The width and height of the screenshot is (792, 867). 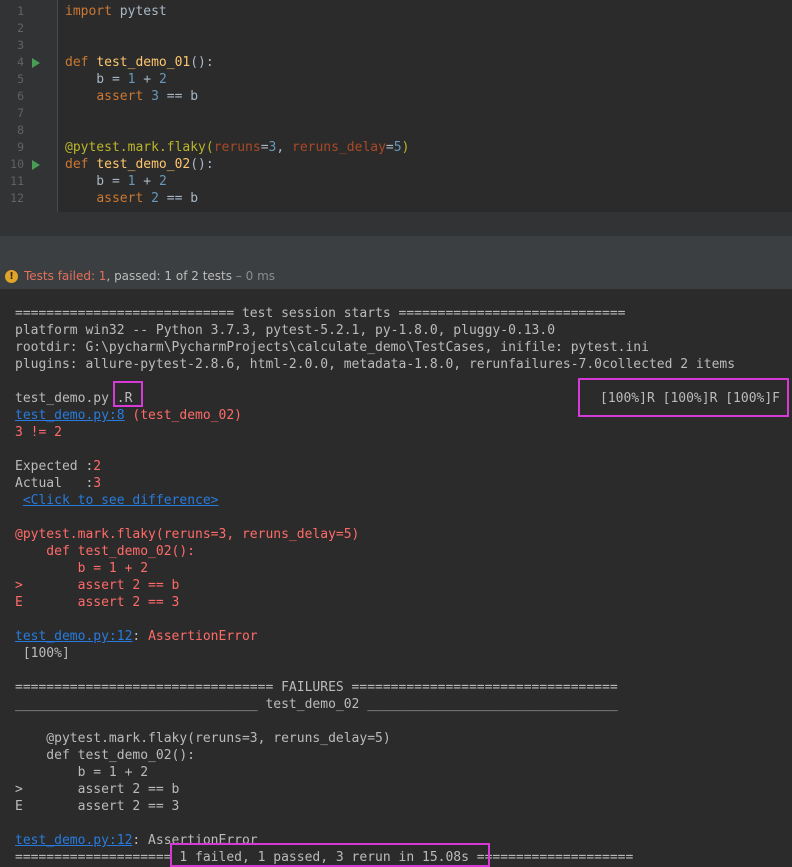 What do you see at coordinates (396, 79) in the screenshot?
I see `code-line: 5 b = 1 + 2` at bounding box center [396, 79].